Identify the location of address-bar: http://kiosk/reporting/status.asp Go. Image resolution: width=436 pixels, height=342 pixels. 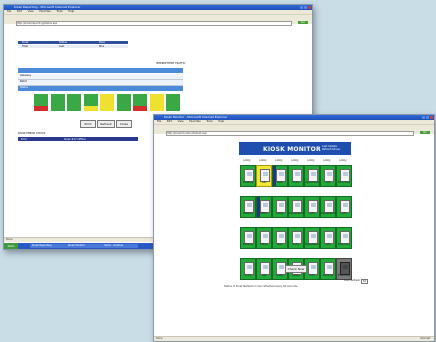
(158, 23).